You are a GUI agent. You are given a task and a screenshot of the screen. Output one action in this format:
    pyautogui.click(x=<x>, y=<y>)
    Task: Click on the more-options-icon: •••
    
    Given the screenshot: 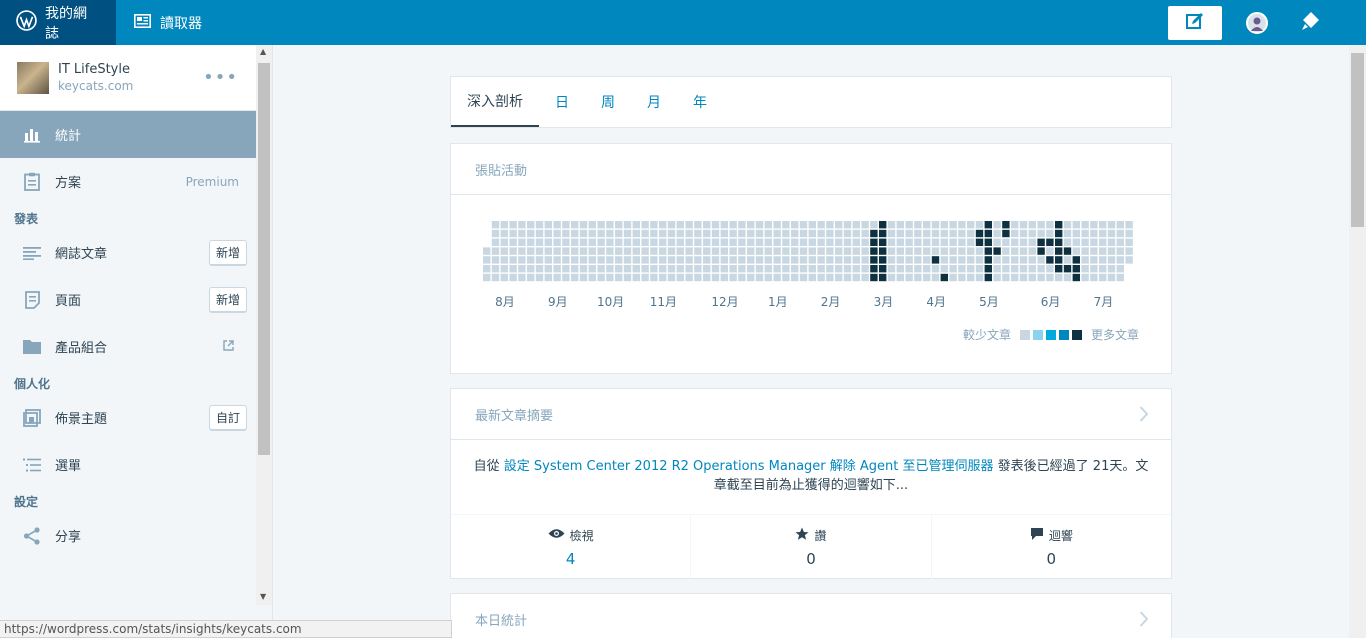 What is the action you would take?
    pyautogui.click(x=220, y=77)
    